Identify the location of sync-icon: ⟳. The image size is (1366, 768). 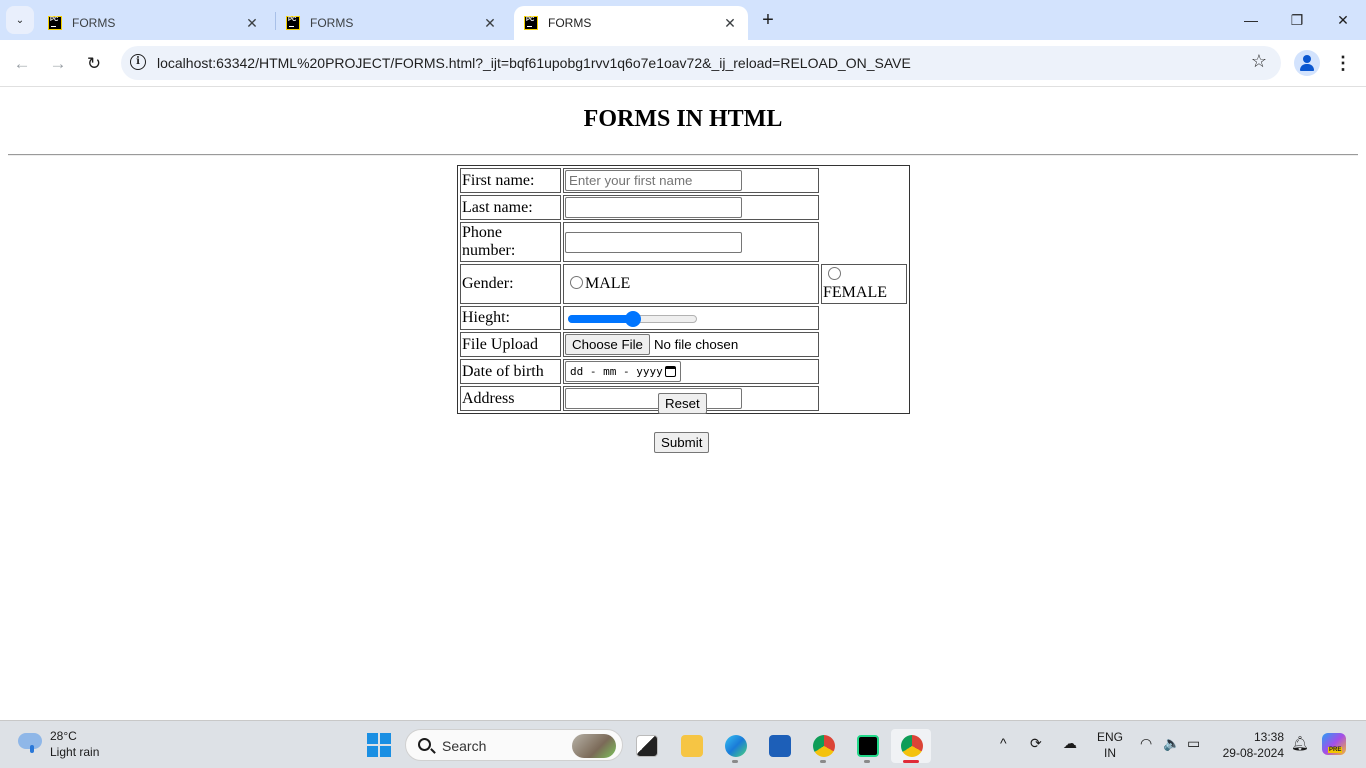
(1036, 743).